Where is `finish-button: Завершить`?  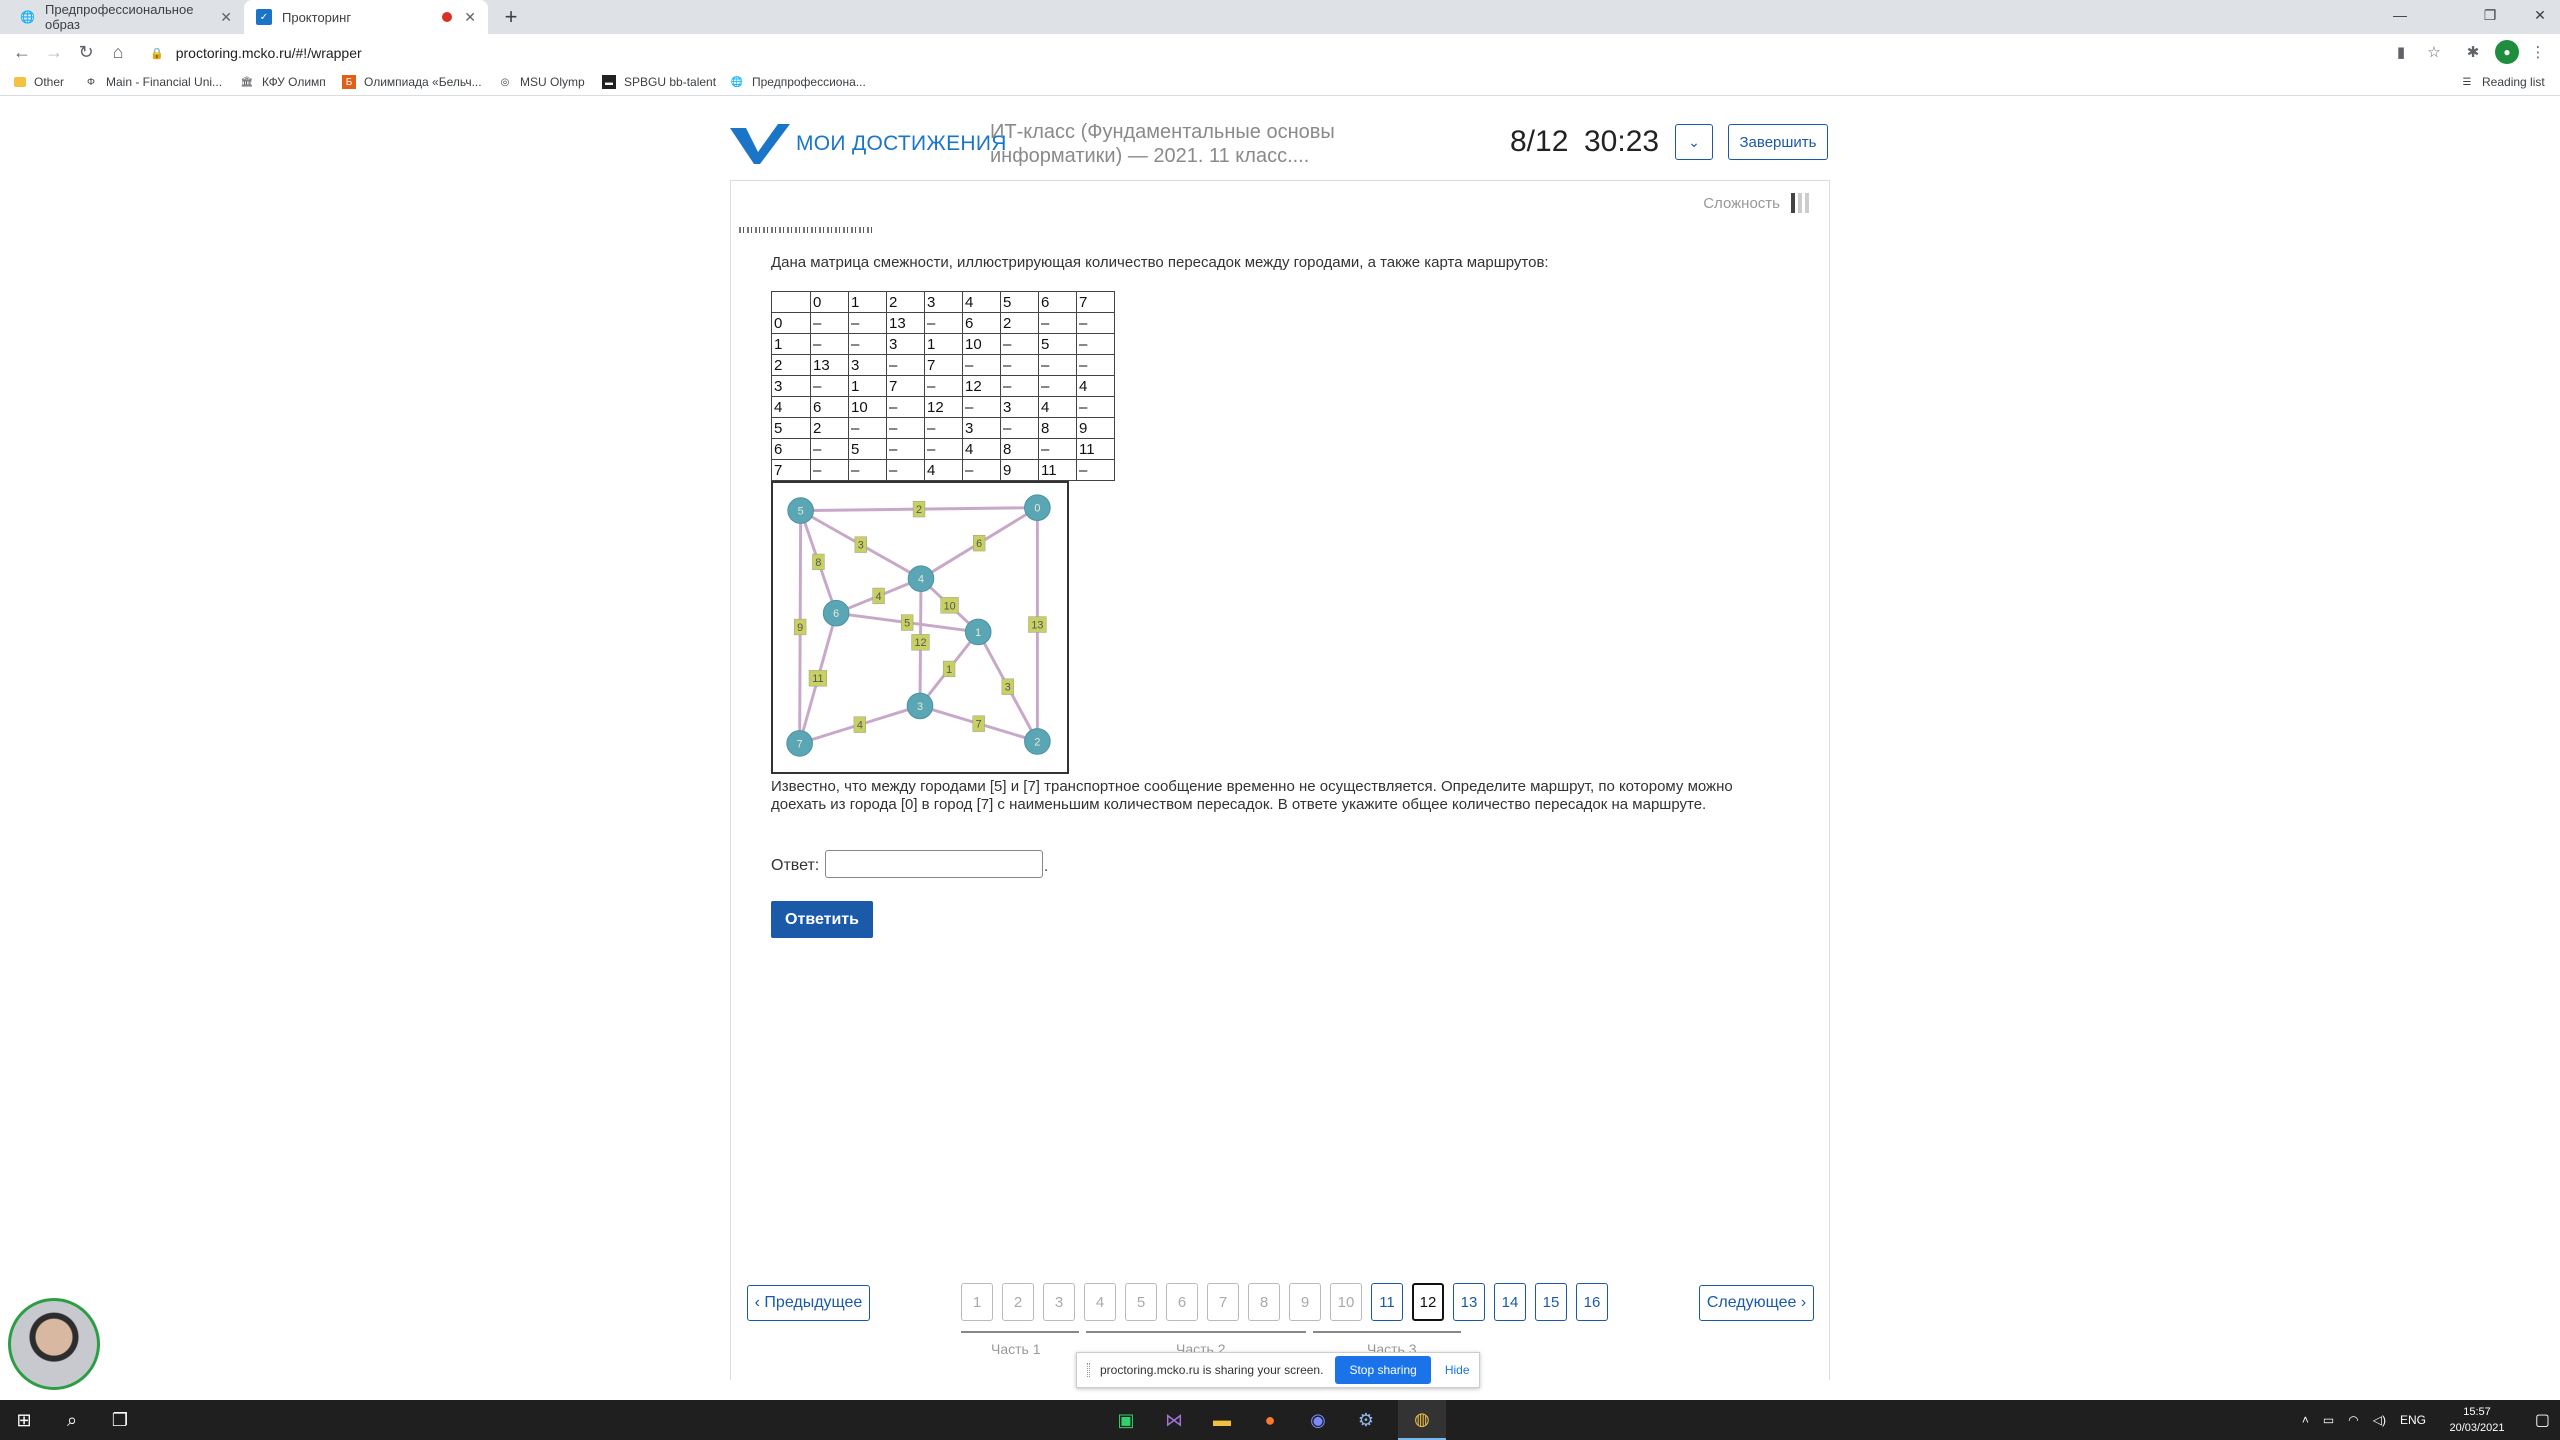
finish-button: Завершить is located at coordinates (1778, 142).